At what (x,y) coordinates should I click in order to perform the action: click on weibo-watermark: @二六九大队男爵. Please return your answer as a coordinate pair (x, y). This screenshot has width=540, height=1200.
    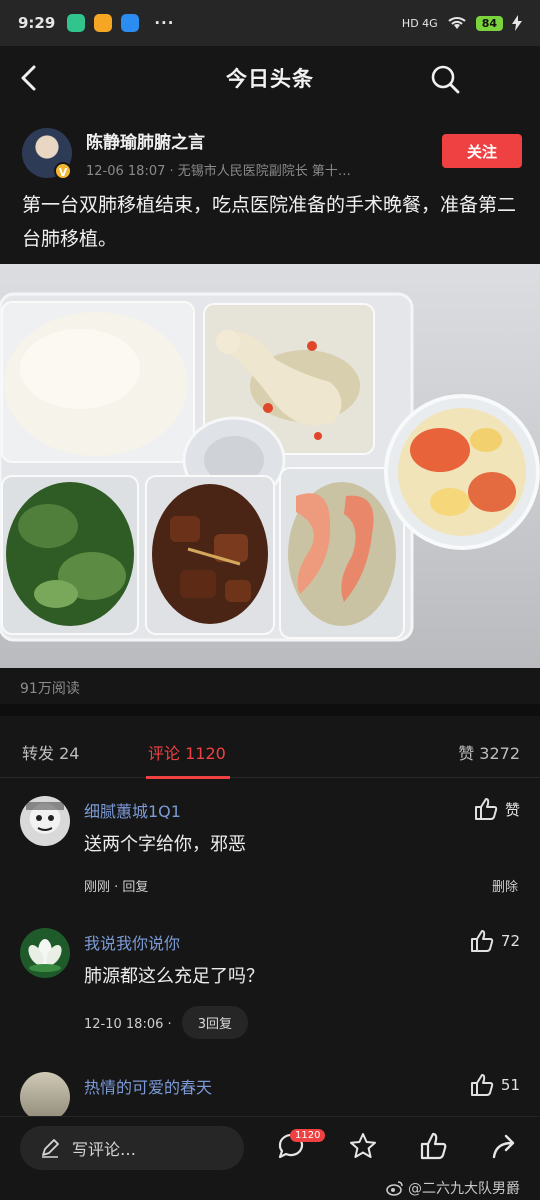
    Looking at the image, I should click on (453, 1188).